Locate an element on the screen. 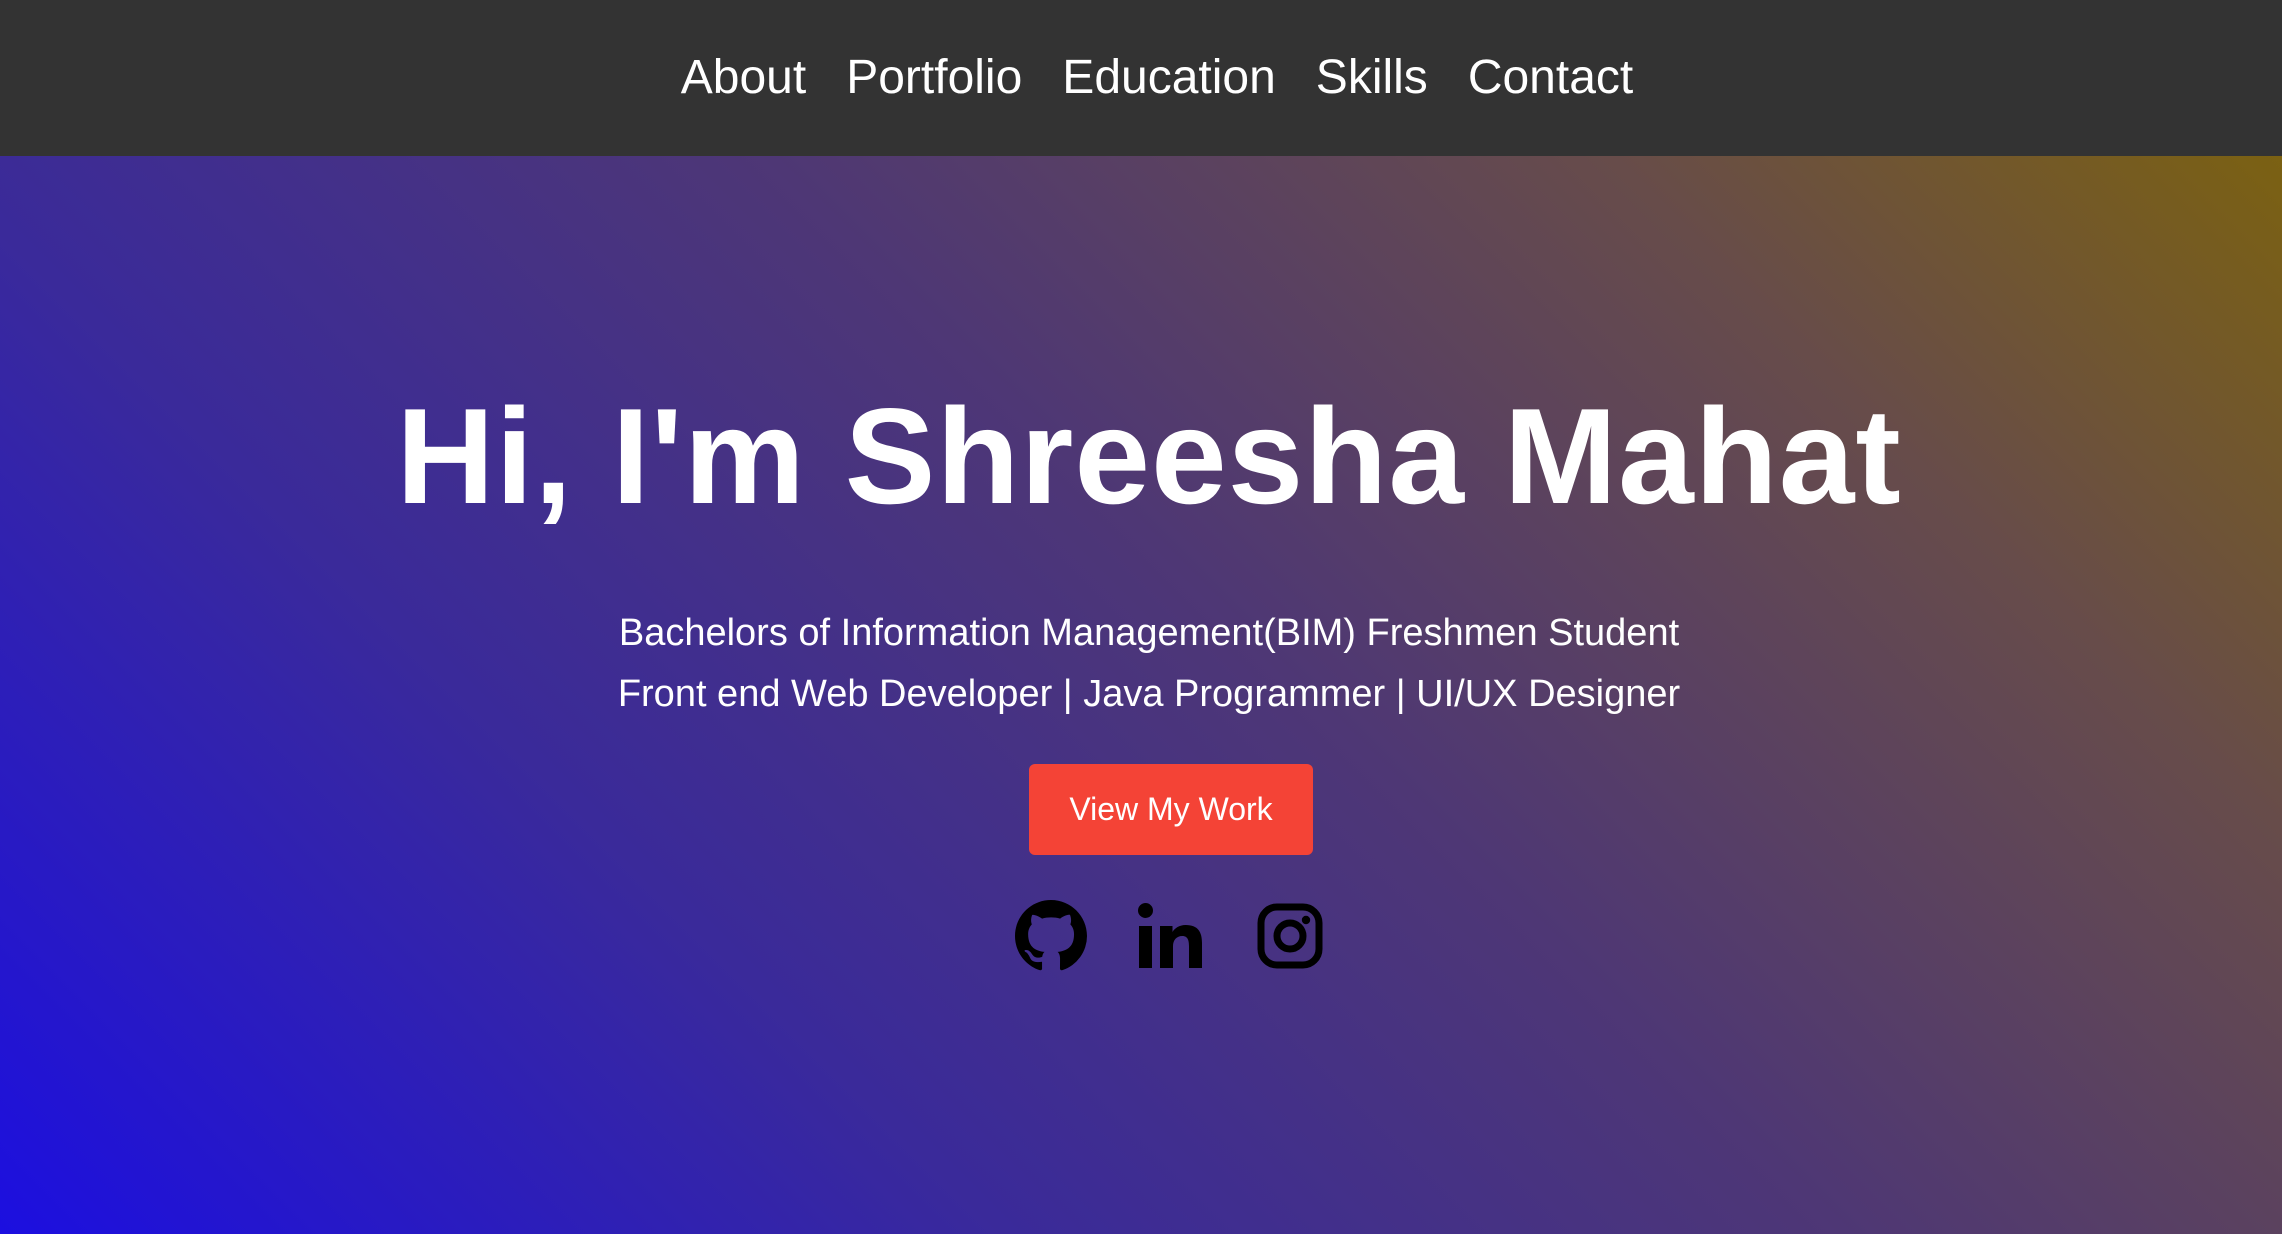 The width and height of the screenshot is (2282, 1234). top-navbar: About Portfolio Education Skills Contact is located at coordinates (1141, 78).